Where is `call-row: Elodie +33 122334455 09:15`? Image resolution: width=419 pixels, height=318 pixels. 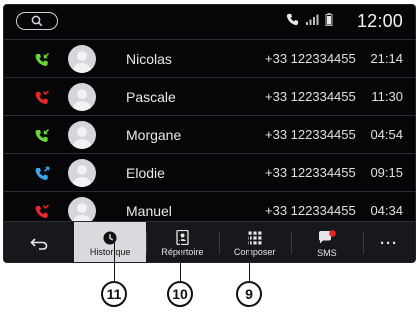
call-row: Elodie +33 122334455 09:15 is located at coordinates (209, 173).